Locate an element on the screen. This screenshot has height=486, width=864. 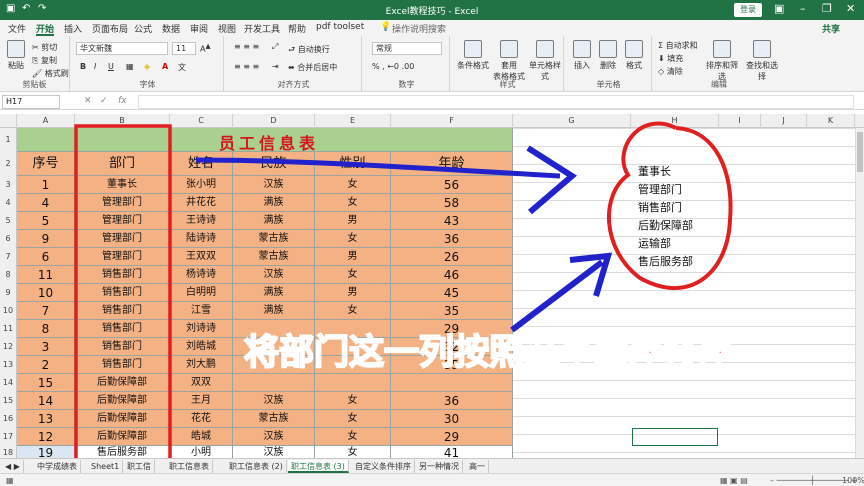
view-normal-icon: ▦ ▣ ▤ is located at coordinates (734, 480).